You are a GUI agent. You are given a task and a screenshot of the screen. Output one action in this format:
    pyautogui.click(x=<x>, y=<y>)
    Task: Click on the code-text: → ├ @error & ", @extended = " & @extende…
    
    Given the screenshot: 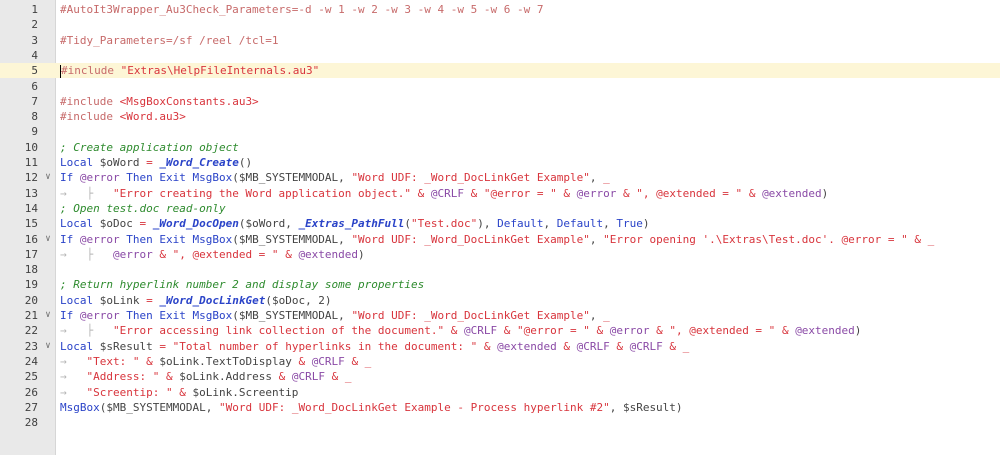 What is the action you would take?
    pyautogui.click(x=212, y=254)
    